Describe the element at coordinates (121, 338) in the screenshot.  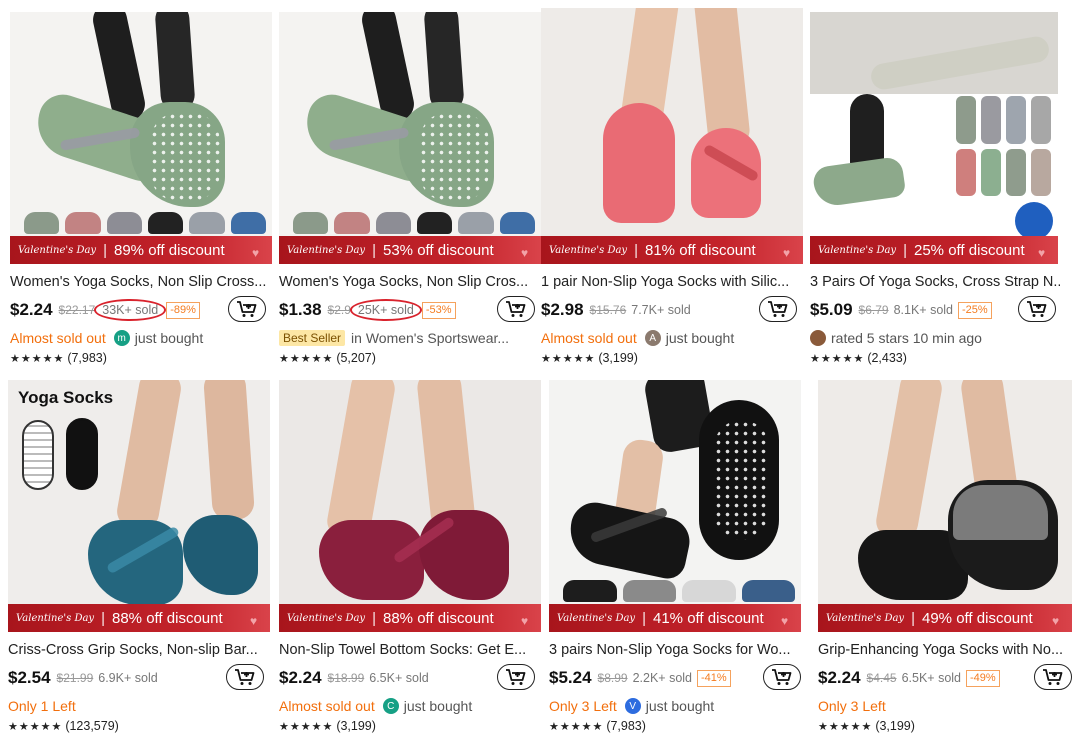
I see `avatar: m` at that location.